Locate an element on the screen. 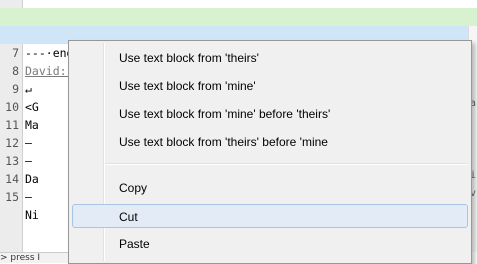 Image resolution: width=477 pixels, height=264 pixels. menu-item-use-theirs: Use text block from 'theirs' is located at coordinates (270, 58).